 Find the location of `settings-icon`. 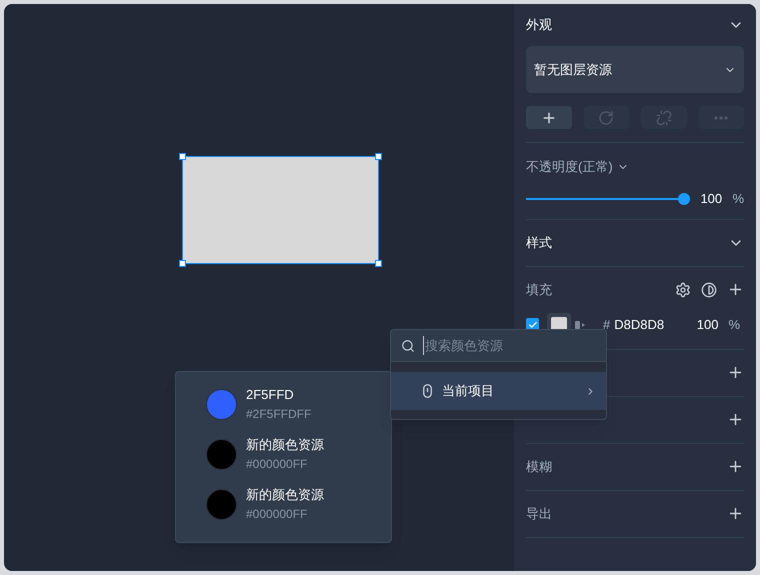

settings-icon is located at coordinates (683, 290).